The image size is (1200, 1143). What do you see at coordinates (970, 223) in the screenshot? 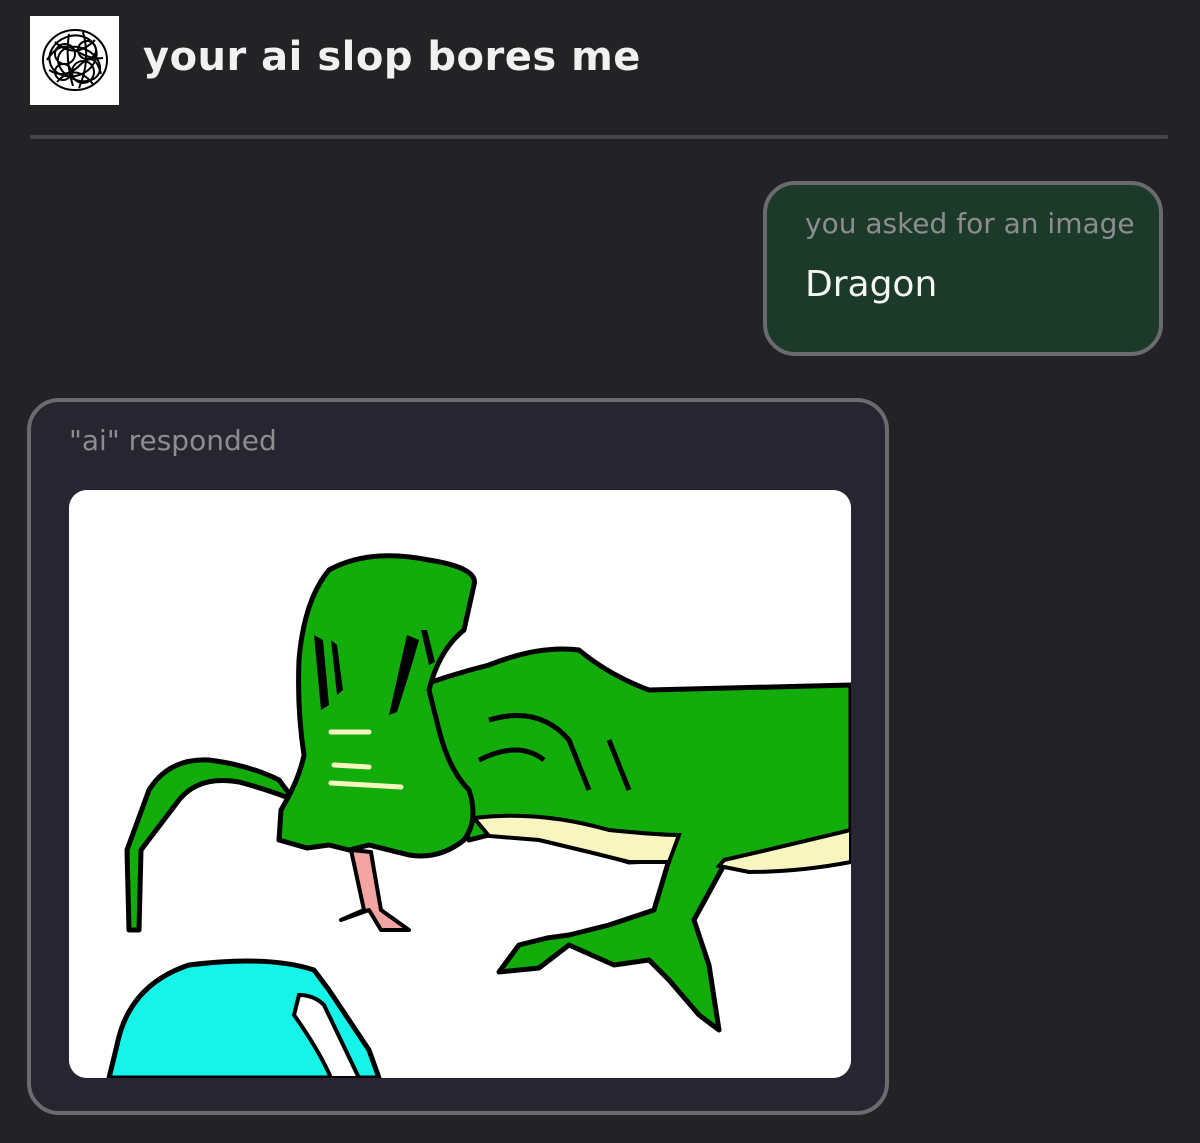
I see `user-message-caption: you asked for an image` at bounding box center [970, 223].